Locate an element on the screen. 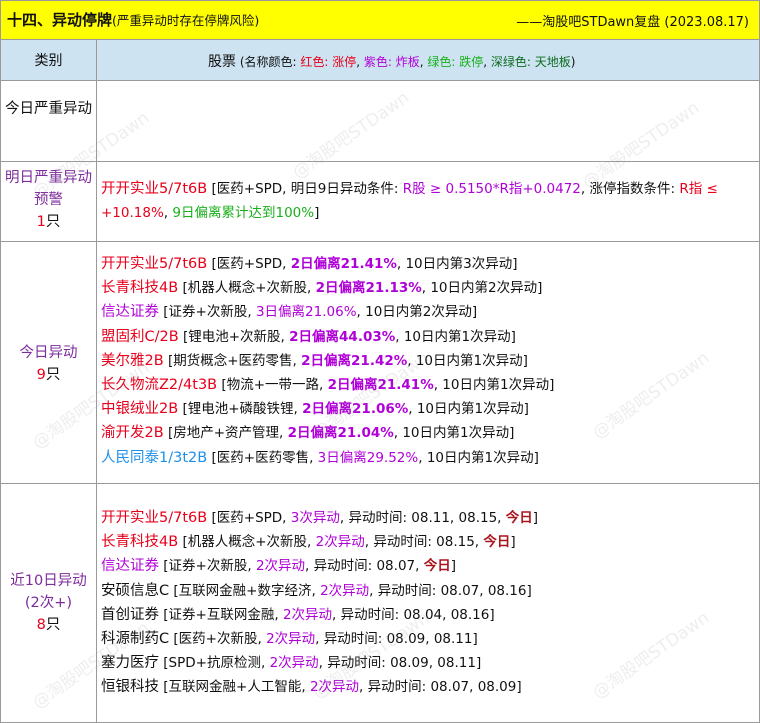 The width and height of the screenshot is (760, 723). category-cell: 今日异动 9只 is located at coordinates (48, 364).